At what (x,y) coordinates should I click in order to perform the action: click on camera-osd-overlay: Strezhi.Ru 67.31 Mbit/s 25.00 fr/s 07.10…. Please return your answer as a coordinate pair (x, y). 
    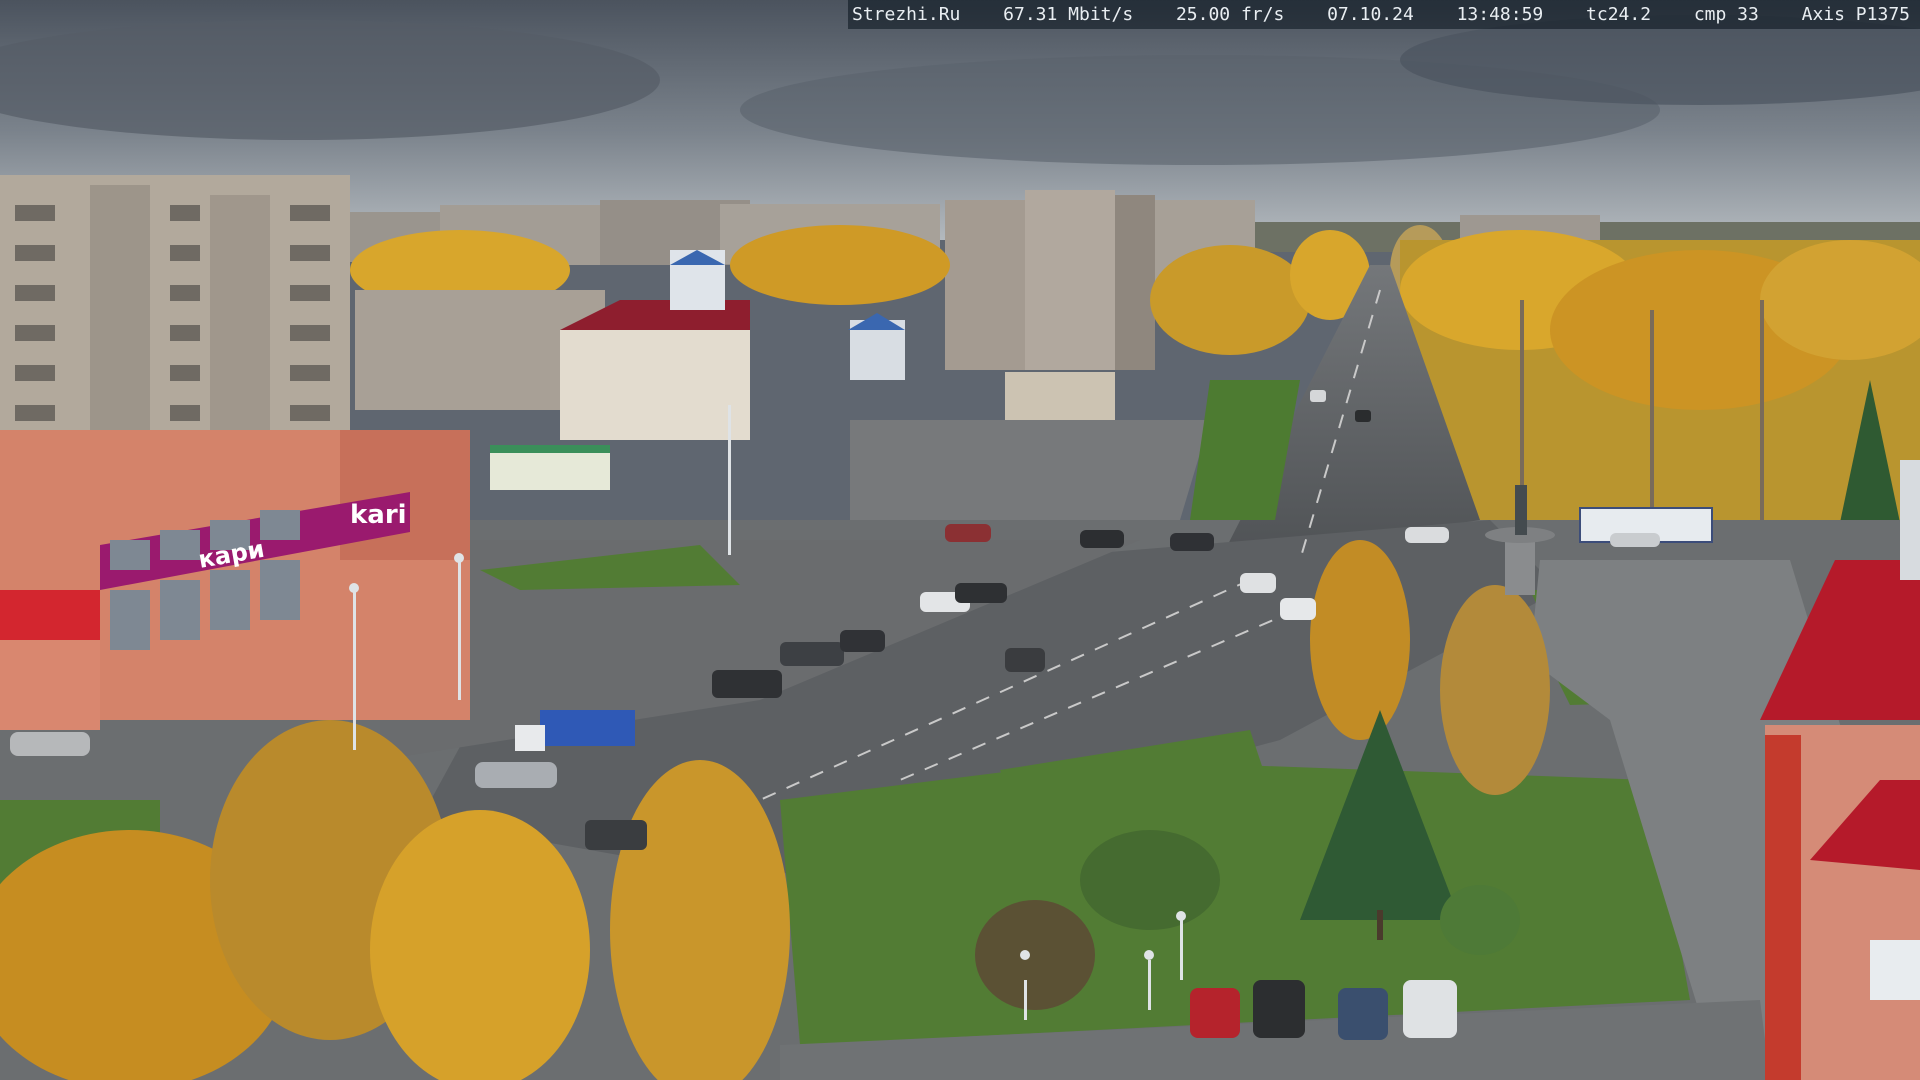
    Looking at the image, I should click on (1384, 14).